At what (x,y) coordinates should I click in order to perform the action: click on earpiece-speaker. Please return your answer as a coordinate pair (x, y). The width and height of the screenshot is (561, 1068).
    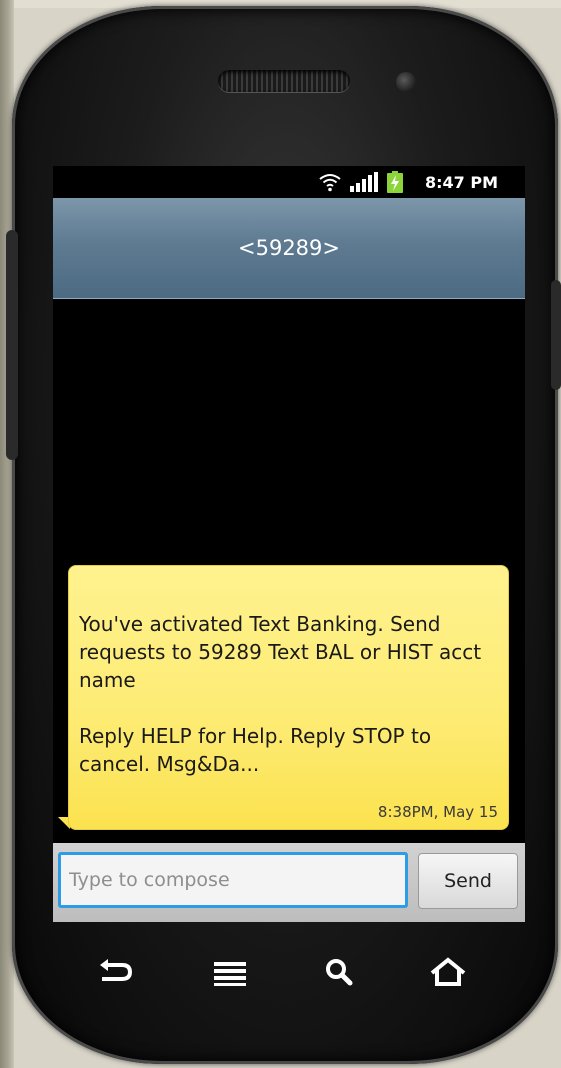
    Looking at the image, I should click on (284, 81).